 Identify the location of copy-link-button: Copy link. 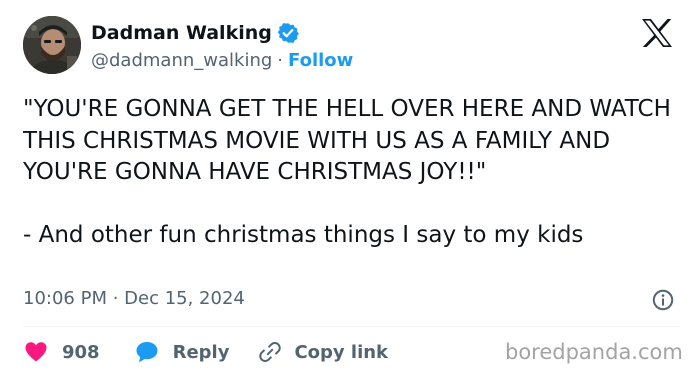
(322, 352).